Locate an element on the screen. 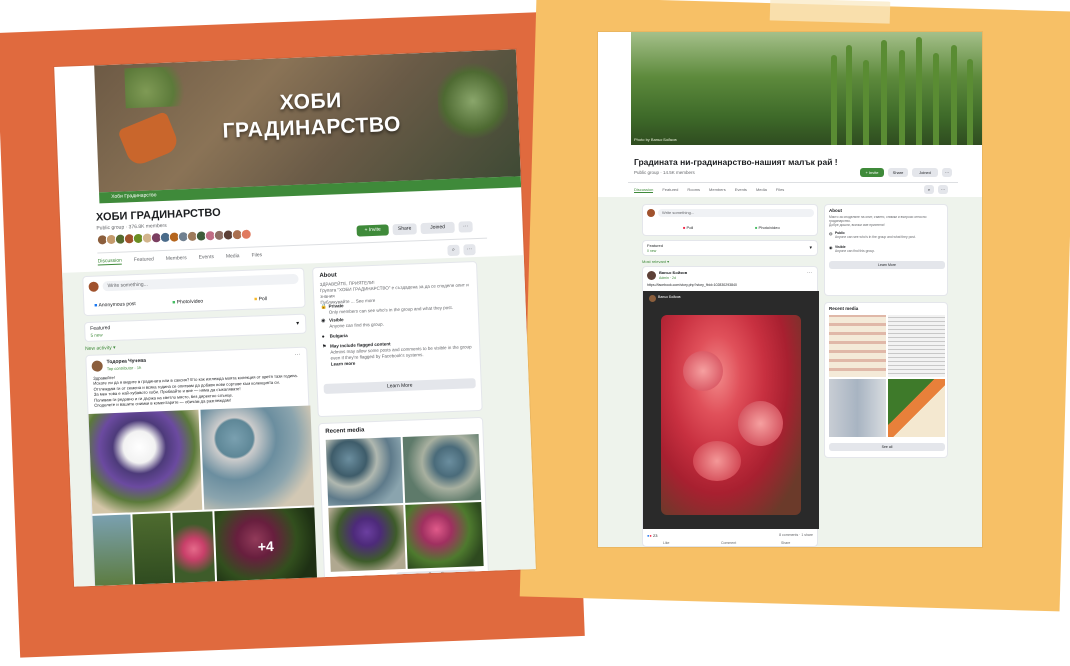 This screenshot has height=666, width=1070. comment-button: Comment is located at coordinates (728, 543).